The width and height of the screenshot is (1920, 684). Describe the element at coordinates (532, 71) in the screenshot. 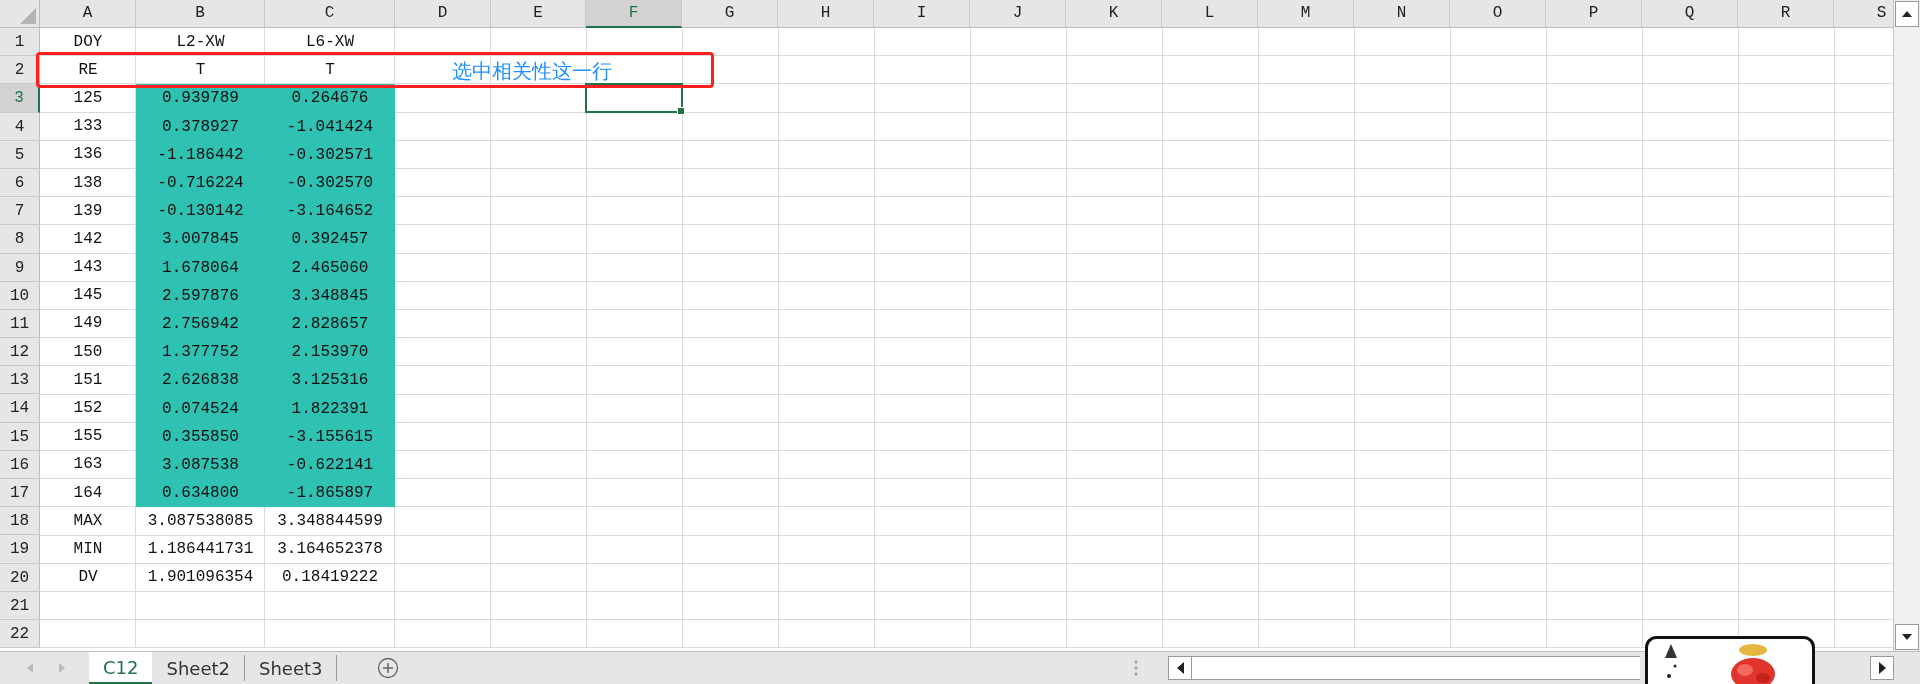

I see `annotation-text: 选中相关性这一行` at that location.